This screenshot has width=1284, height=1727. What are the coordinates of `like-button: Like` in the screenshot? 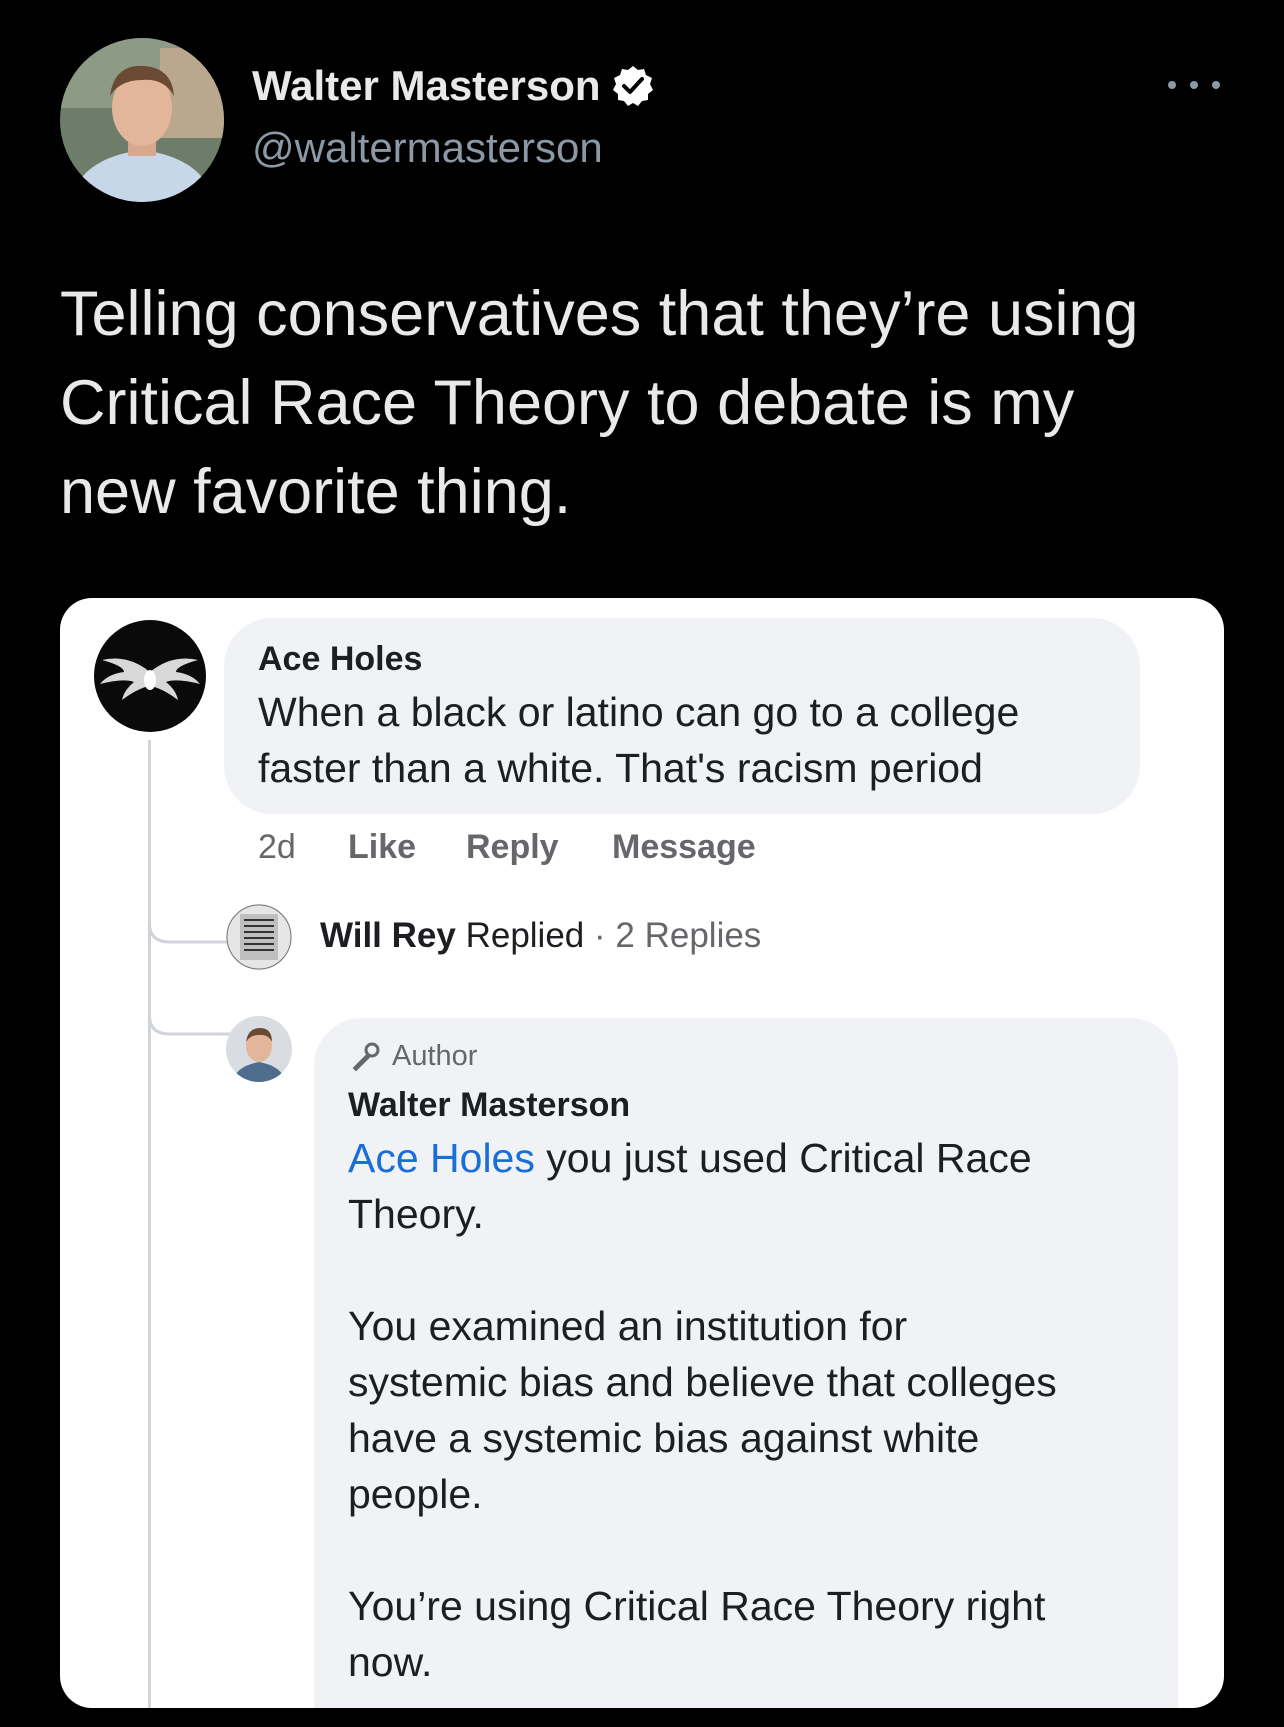 It's located at (382, 847).